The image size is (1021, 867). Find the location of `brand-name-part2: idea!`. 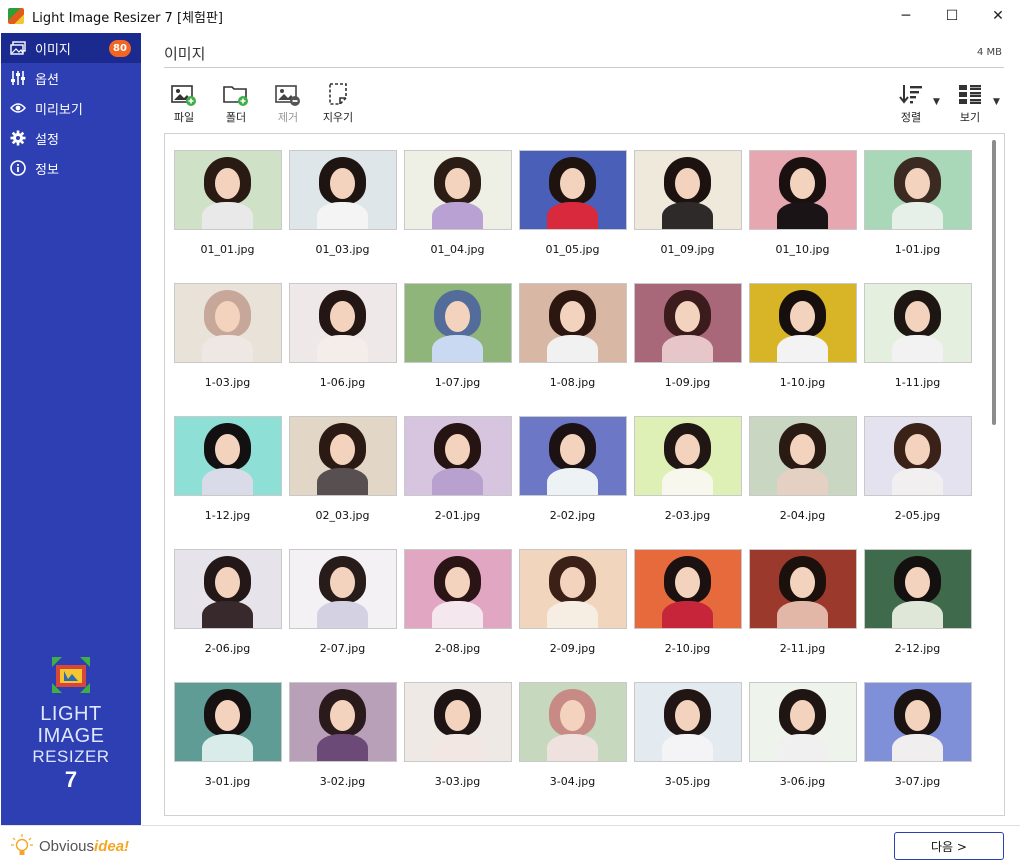

brand-name-part2: idea! is located at coordinates (112, 846).